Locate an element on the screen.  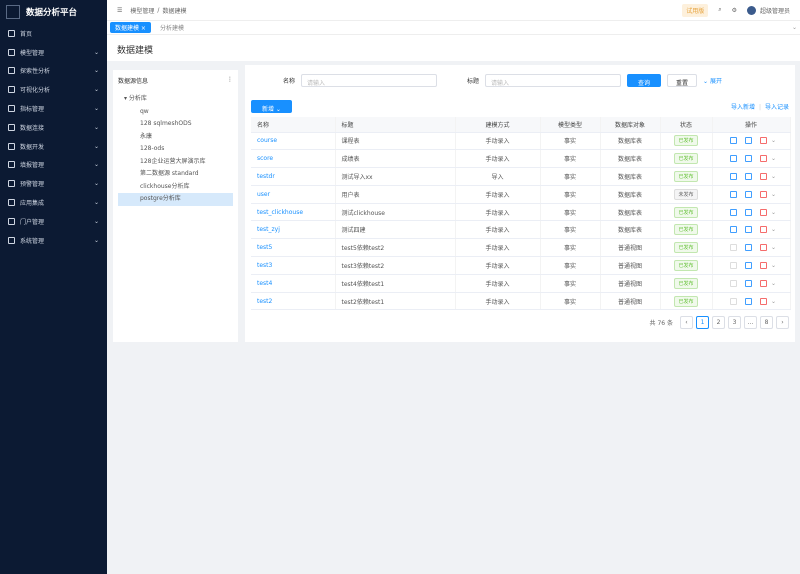
home-icon is located at coordinates (11, 33).